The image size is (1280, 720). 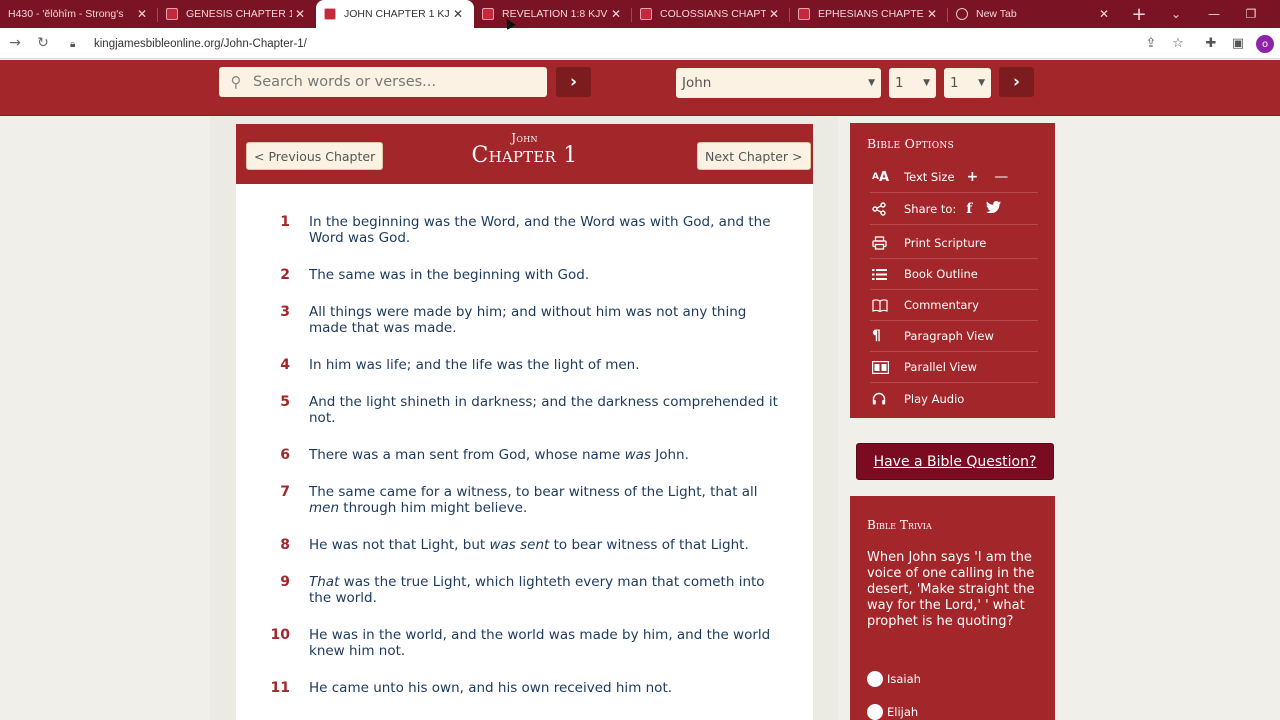 What do you see at coordinates (79, 14) in the screenshot?
I see `browser-tab: H430 - 'ĕlōhîm - Strong's ✕` at bounding box center [79, 14].